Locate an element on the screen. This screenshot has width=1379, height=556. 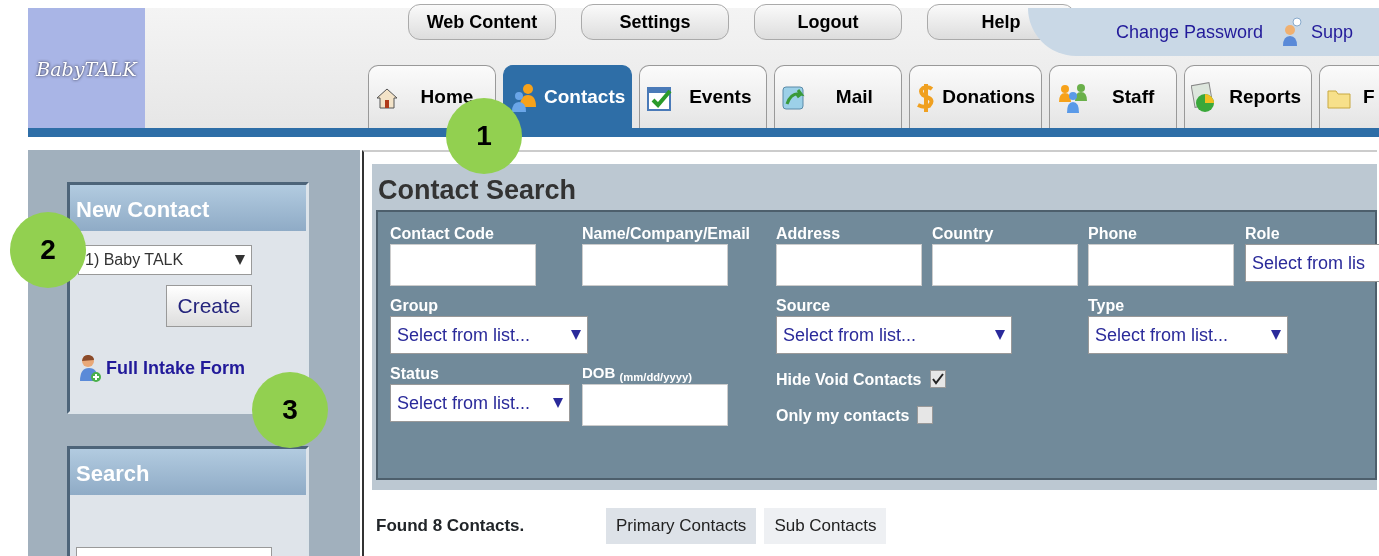
change-password-link: Change Password is located at coordinates (1190, 32).